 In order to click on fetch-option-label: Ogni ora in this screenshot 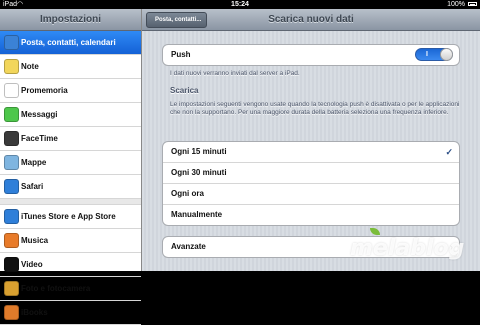, I will do `click(187, 193)`.